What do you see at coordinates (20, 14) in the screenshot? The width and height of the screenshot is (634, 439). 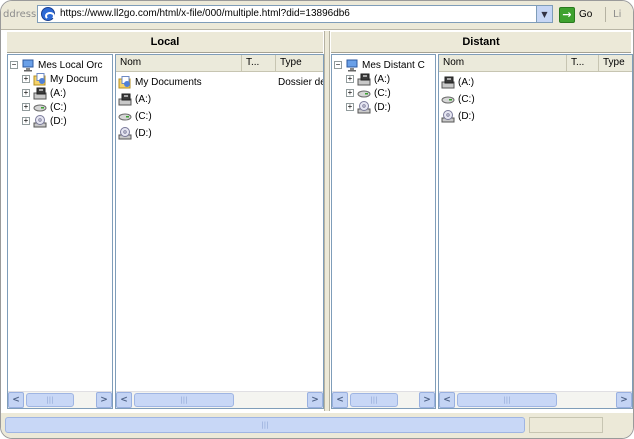 I see `address-label: ddress` at bounding box center [20, 14].